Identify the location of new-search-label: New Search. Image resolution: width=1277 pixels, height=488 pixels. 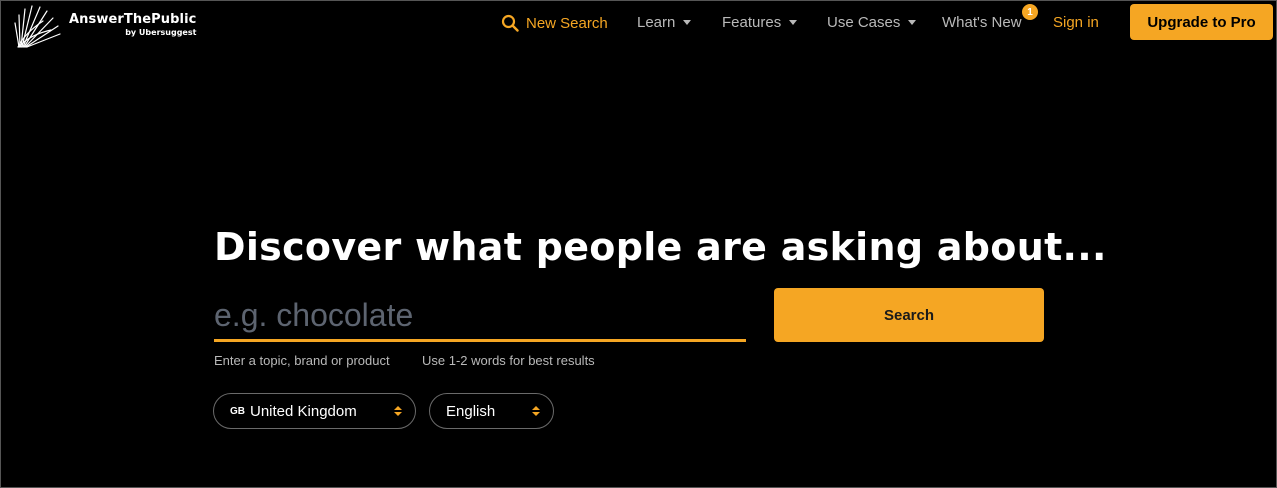
(567, 23).